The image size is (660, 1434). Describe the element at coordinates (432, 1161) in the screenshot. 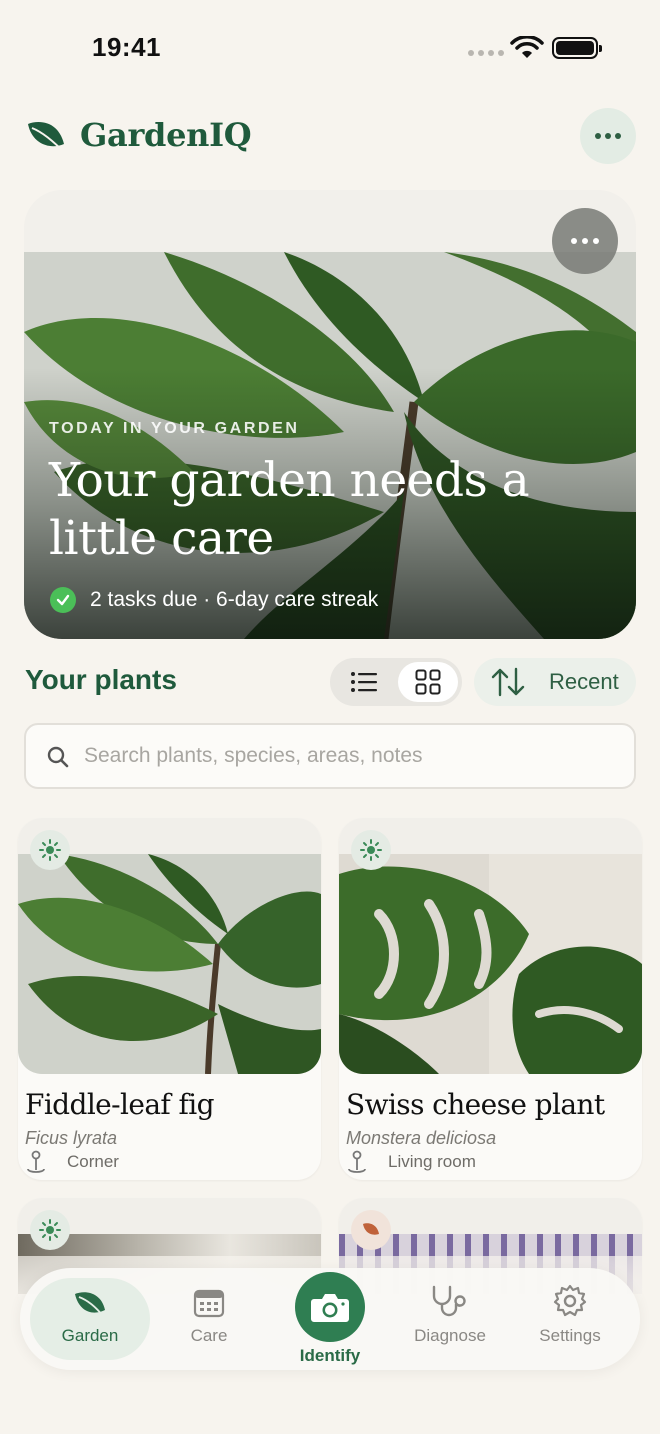

I see `plant-location-label: Living room` at that location.